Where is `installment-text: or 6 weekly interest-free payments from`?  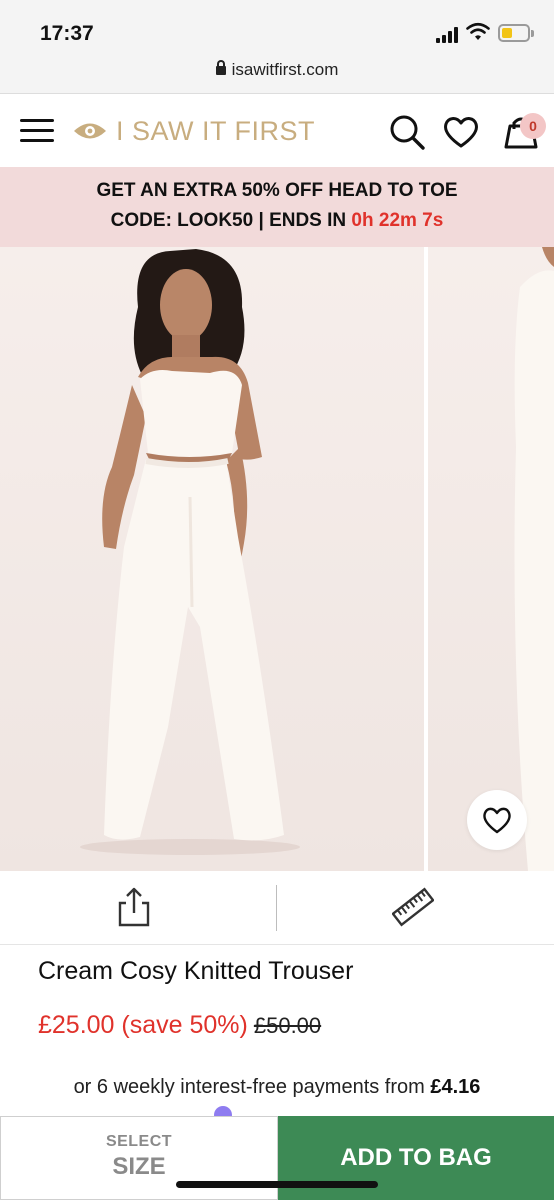 installment-text: or 6 weekly interest-free payments from is located at coordinates (252, 1087).